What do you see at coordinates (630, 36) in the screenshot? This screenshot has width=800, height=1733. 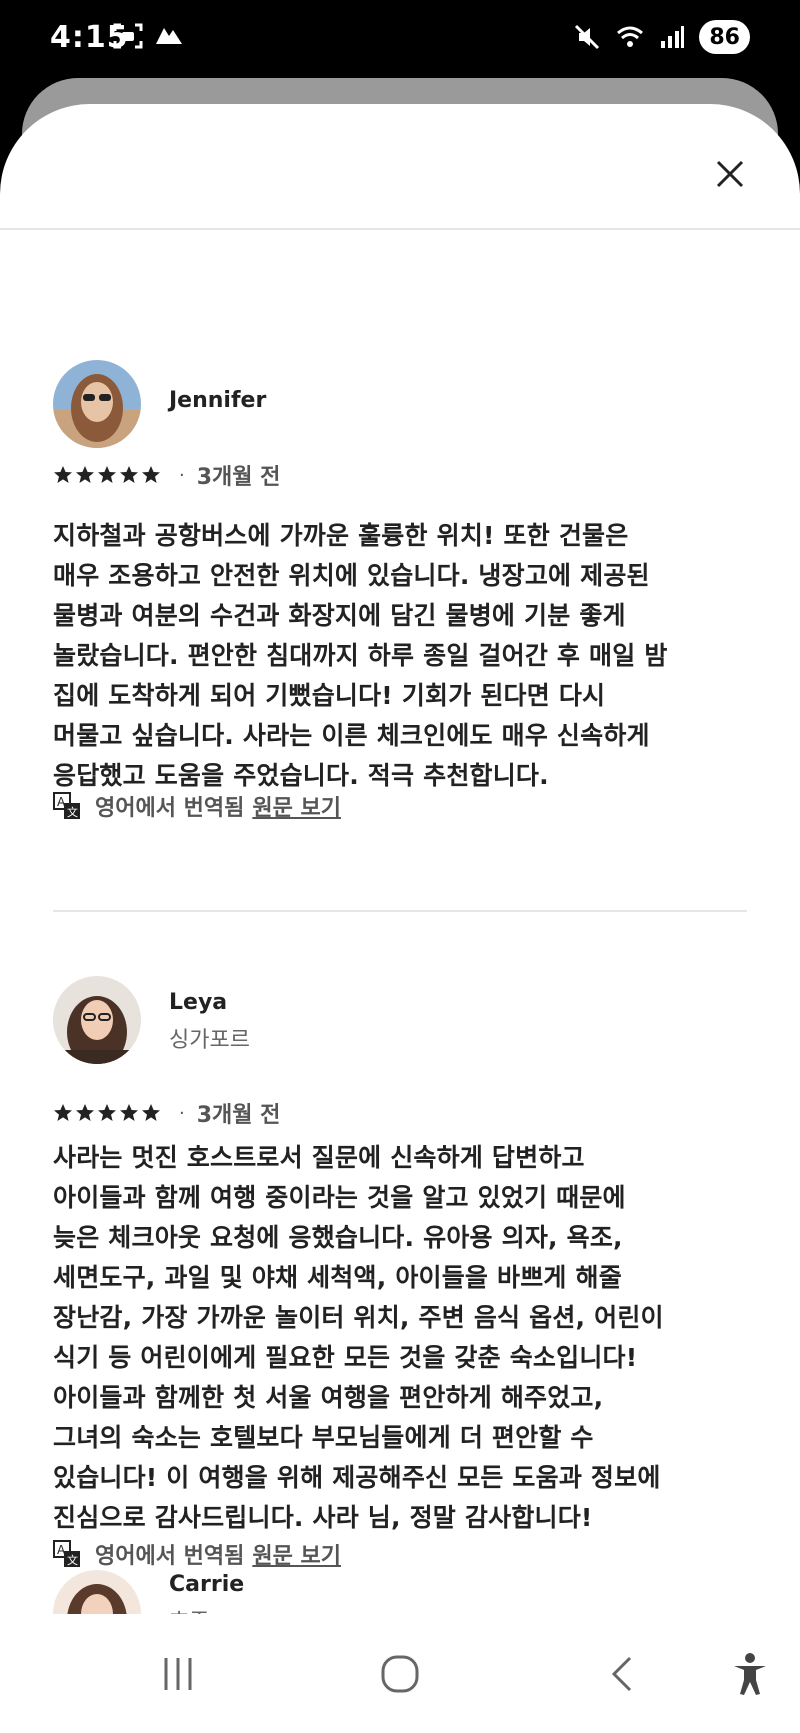 I see `wifi-icon` at bounding box center [630, 36].